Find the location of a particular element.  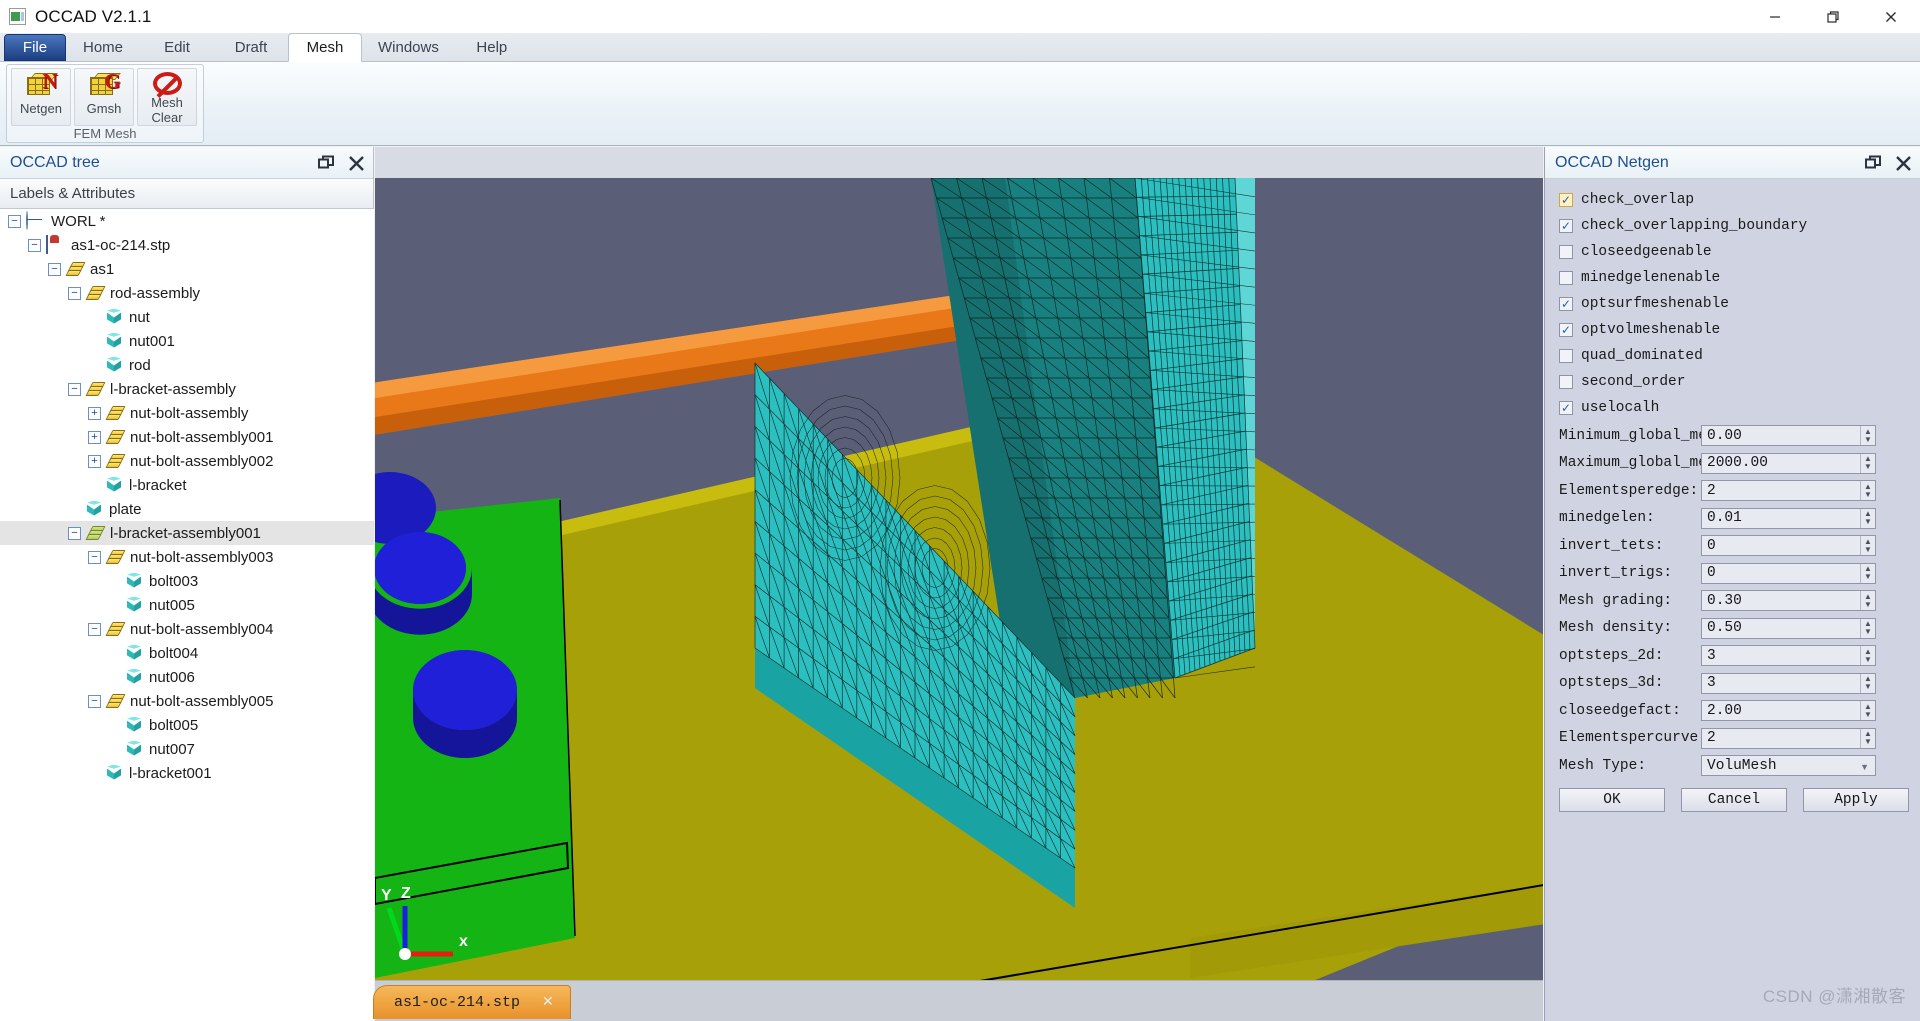

tree-item-nut007: nut007 is located at coordinates (187, 749).